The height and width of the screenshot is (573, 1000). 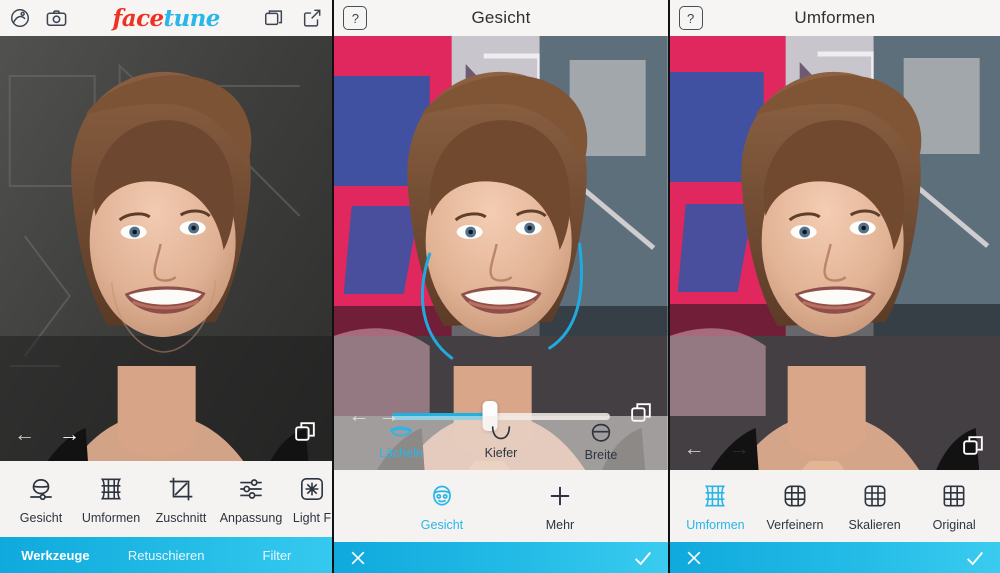 What do you see at coordinates (875, 506) in the screenshot?
I see `tool-skalieren: Skalieren` at bounding box center [875, 506].